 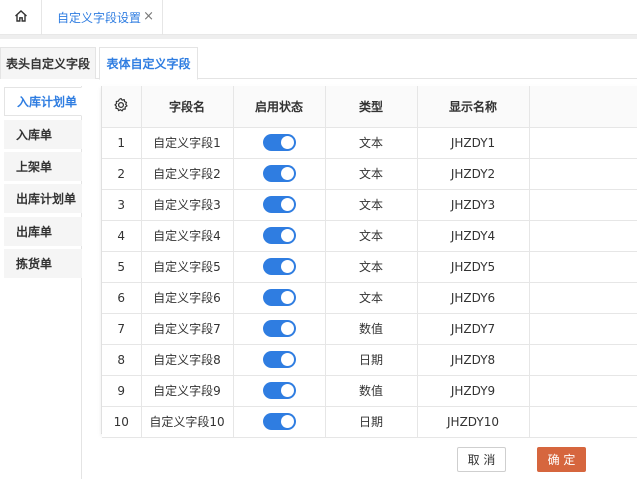 I want to click on header-type: 类型, so click(x=371, y=107).